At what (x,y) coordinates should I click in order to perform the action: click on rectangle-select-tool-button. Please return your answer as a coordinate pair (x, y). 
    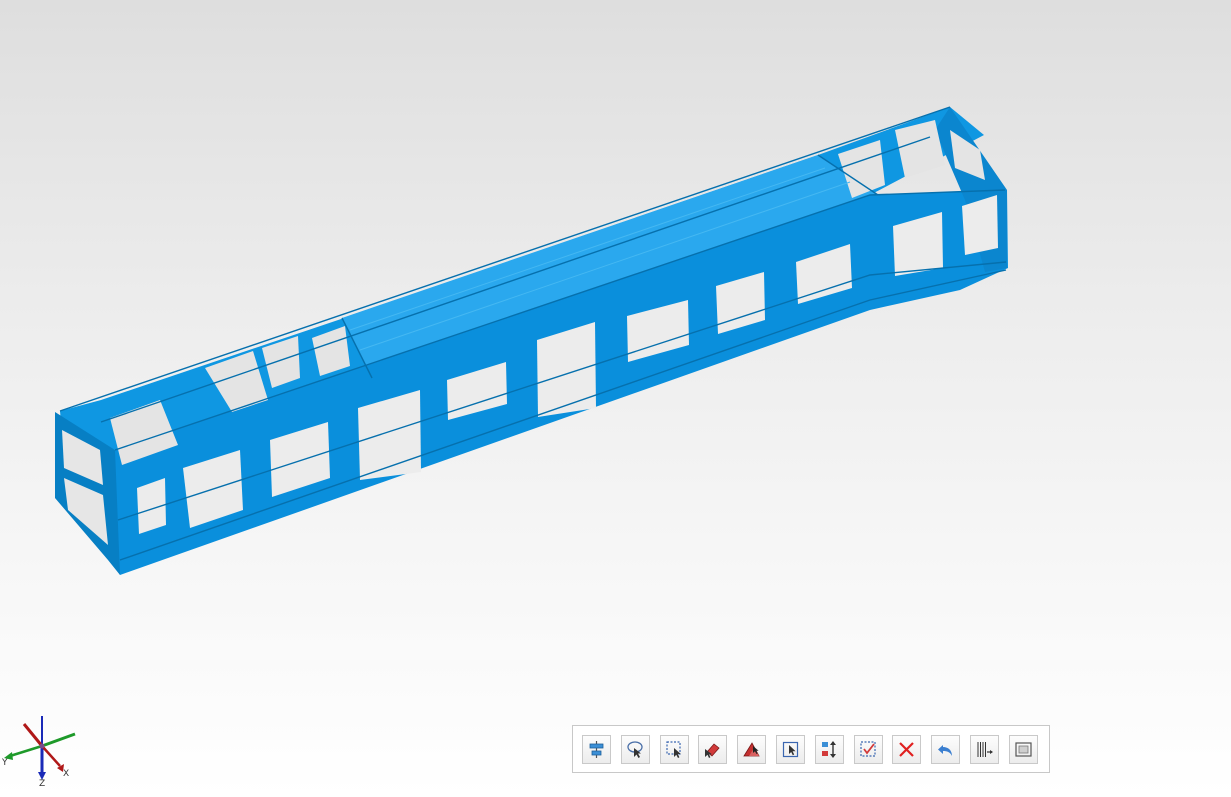
    Looking at the image, I should click on (674, 749).